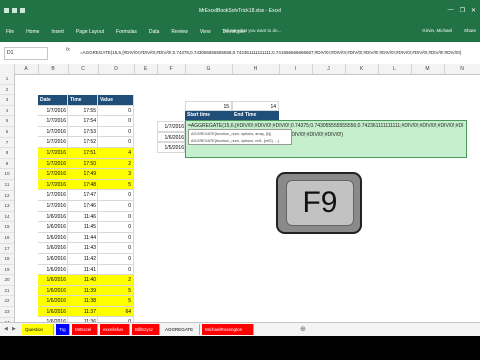 This screenshot has width=480, height=360. Describe the element at coordinates (179, 32) in the screenshot. I see `tab-review: Review` at that location.